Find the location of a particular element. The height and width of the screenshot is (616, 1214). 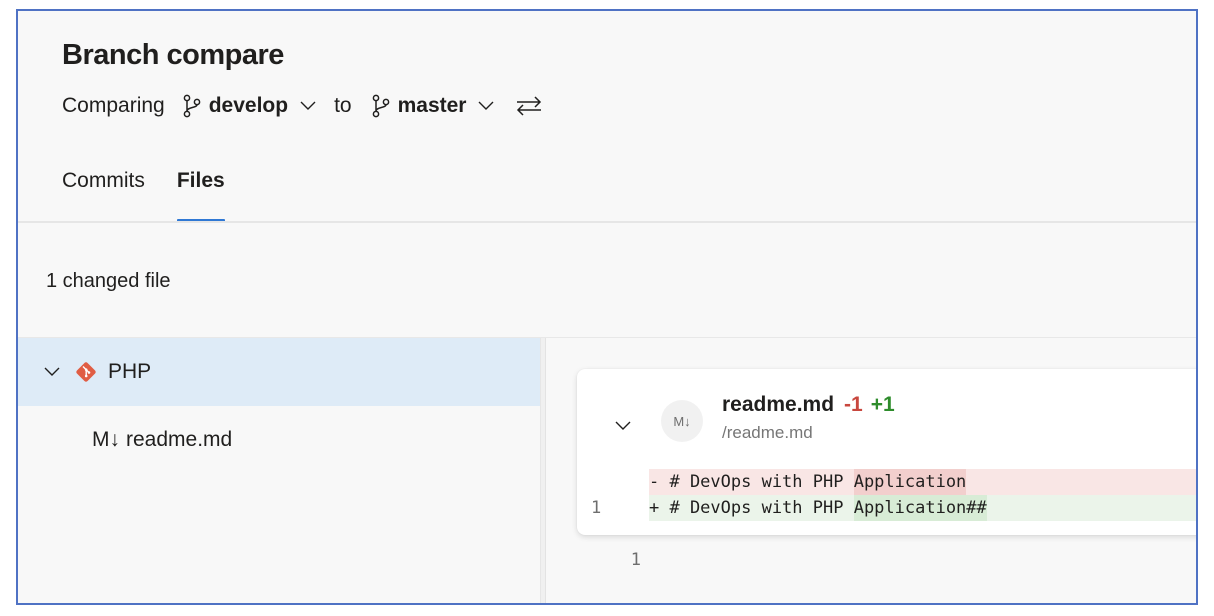

diff-file-path: /readme.md is located at coordinates (767, 432).